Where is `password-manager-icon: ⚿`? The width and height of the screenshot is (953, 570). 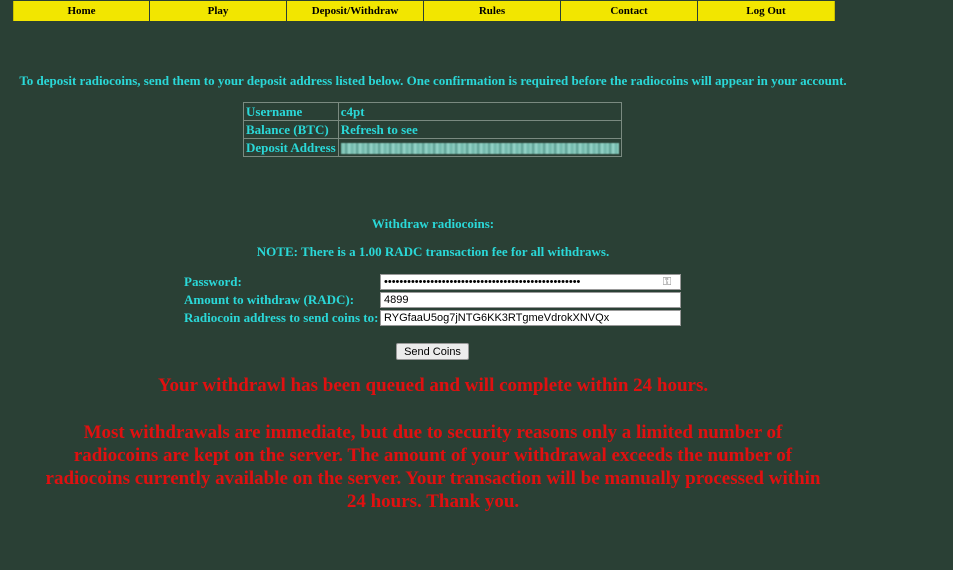
password-manager-icon: ⚿ is located at coordinates (667, 282).